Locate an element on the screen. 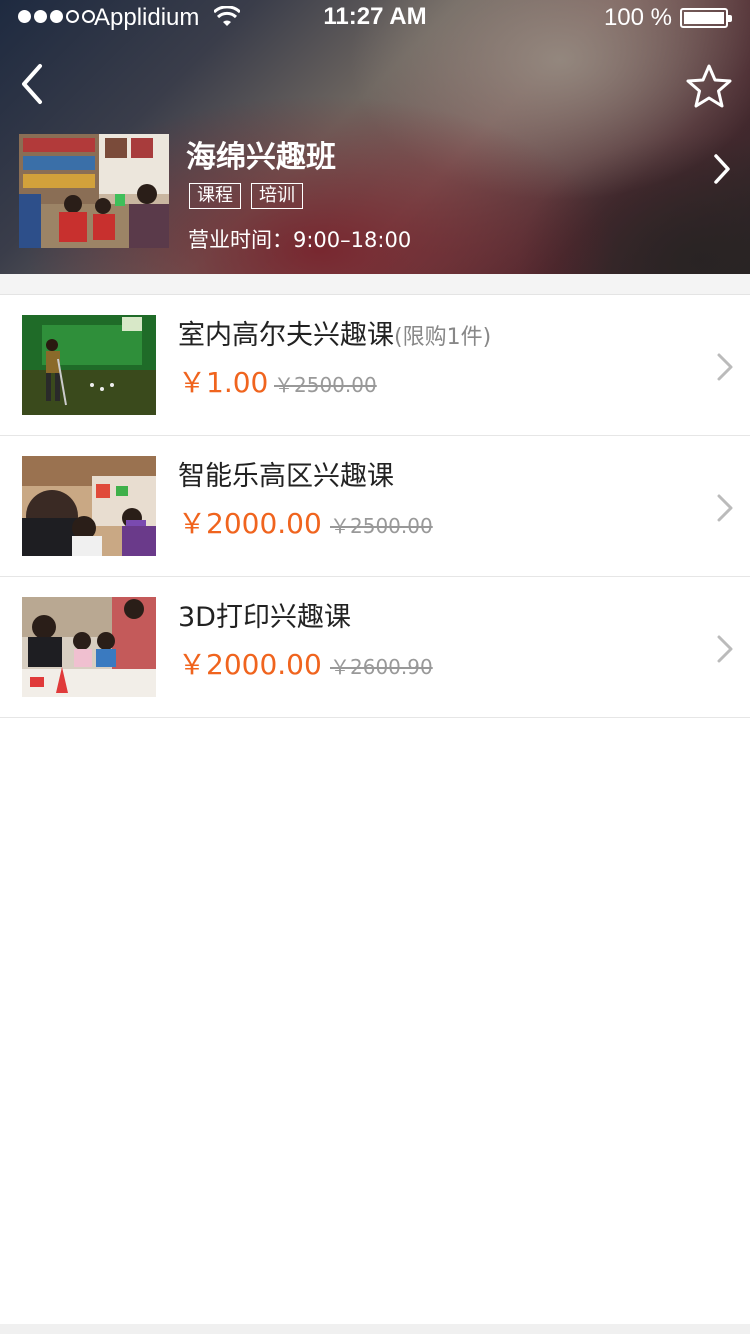 This screenshot has height=1334, width=750. shop-detail-chevron-icon is located at coordinates (722, 169).